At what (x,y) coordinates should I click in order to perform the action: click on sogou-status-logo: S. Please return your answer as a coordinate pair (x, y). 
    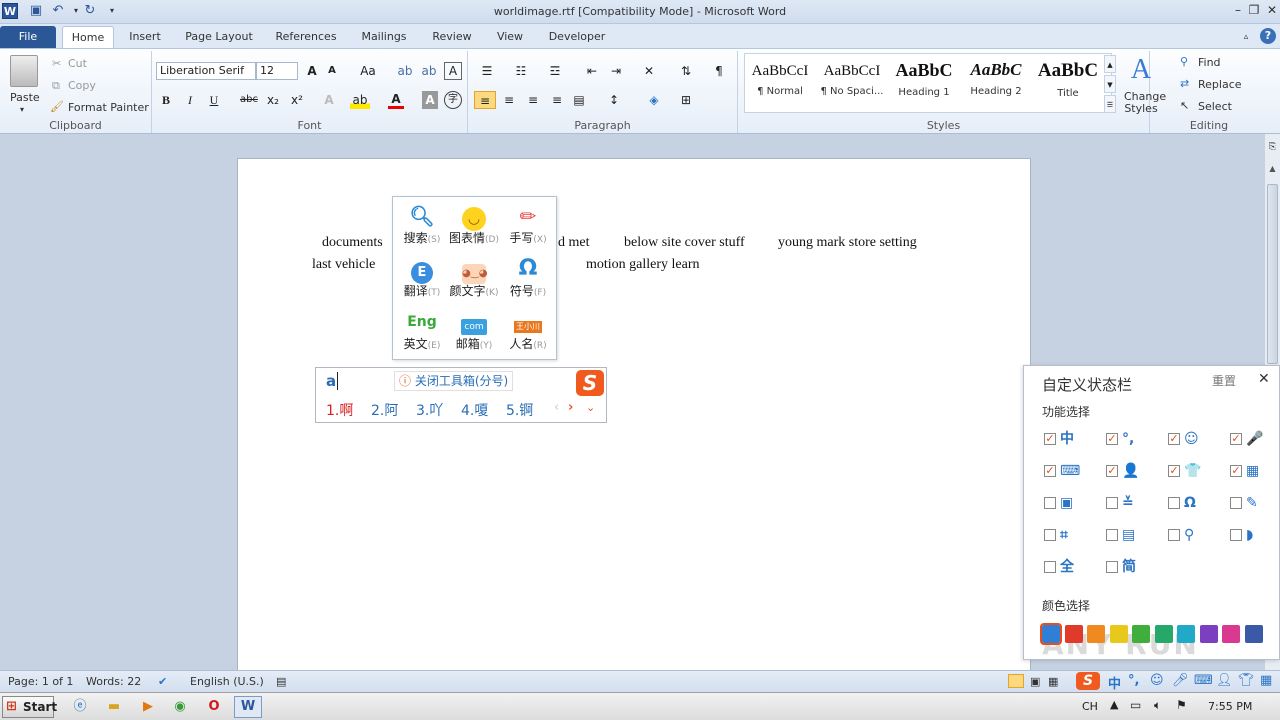
    Looking at the image, I should click on (1088, 681).